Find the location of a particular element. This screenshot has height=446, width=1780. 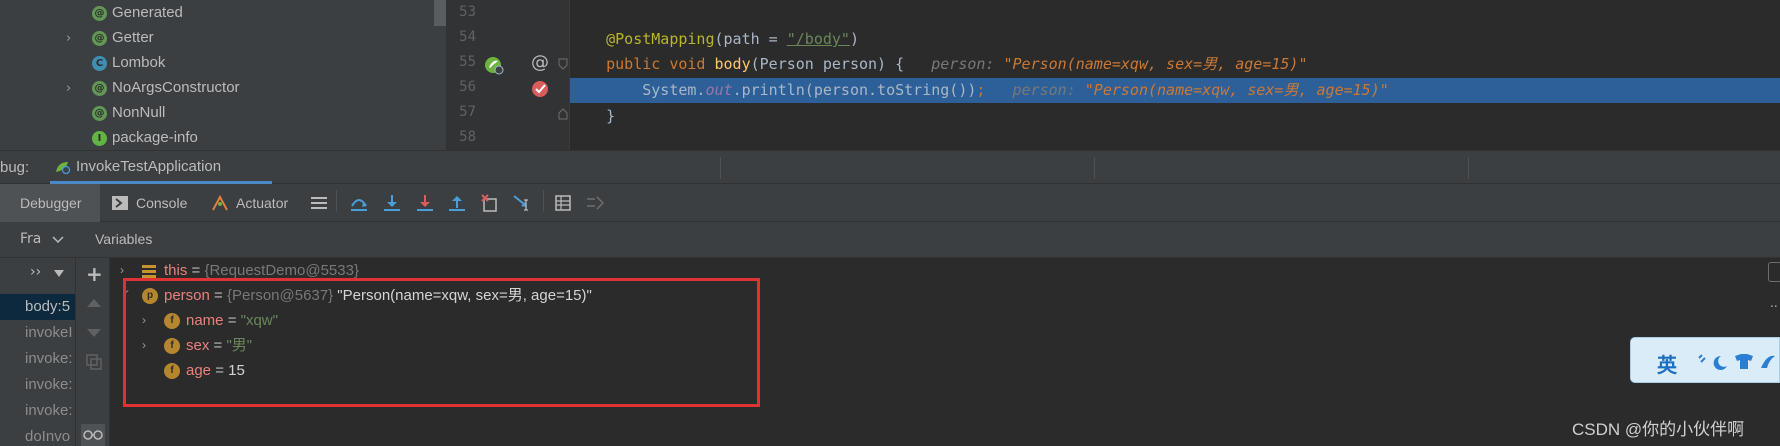

tab-console: Console is located at coordinates (149, 203).